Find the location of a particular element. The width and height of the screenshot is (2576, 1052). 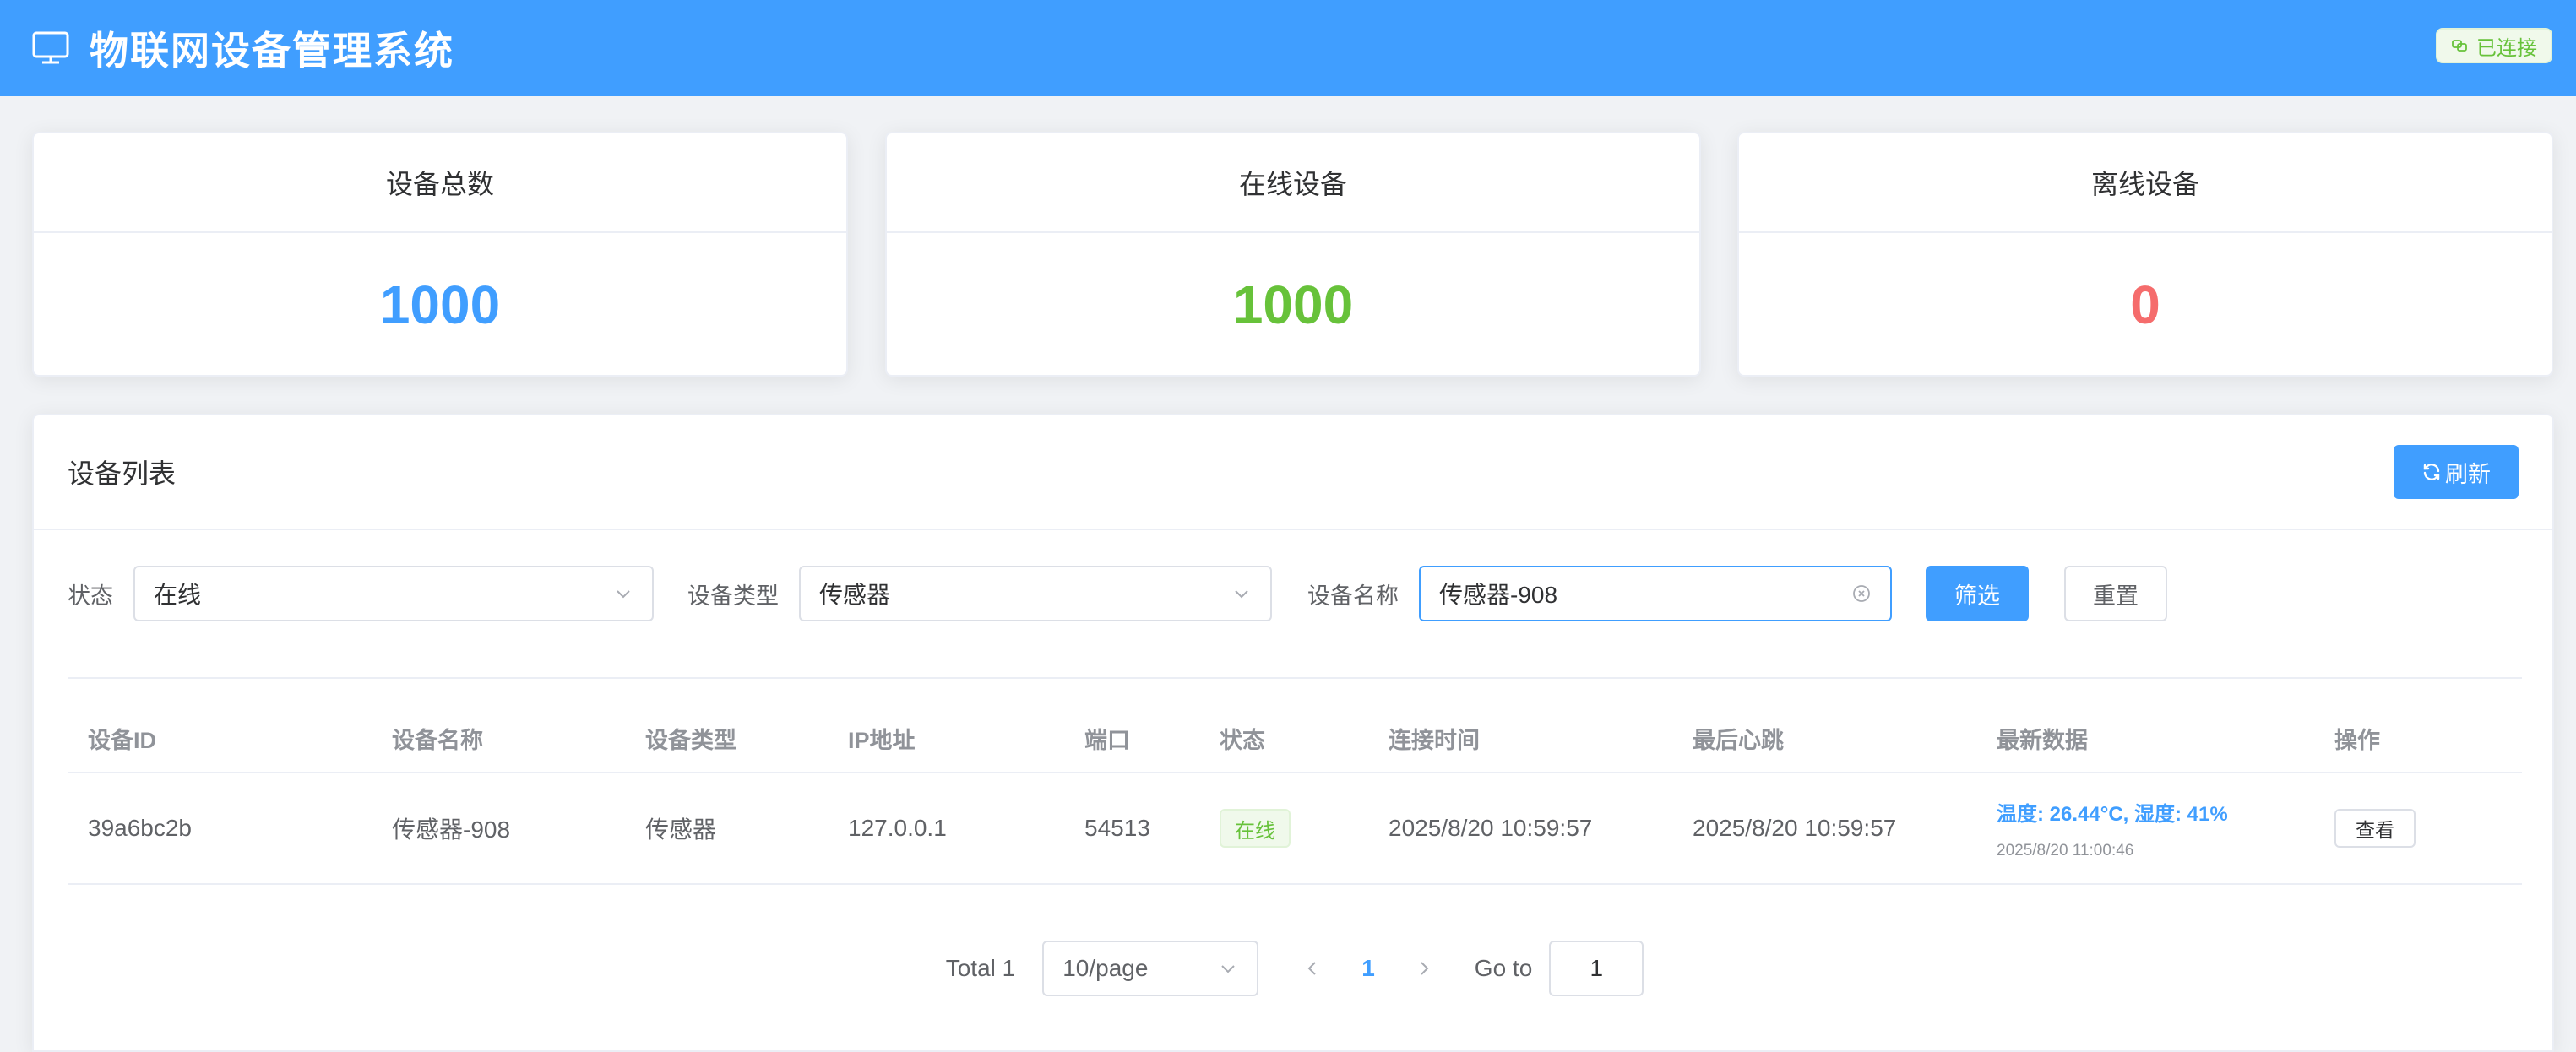

monitor-icon is located at coordinates (50, 48).